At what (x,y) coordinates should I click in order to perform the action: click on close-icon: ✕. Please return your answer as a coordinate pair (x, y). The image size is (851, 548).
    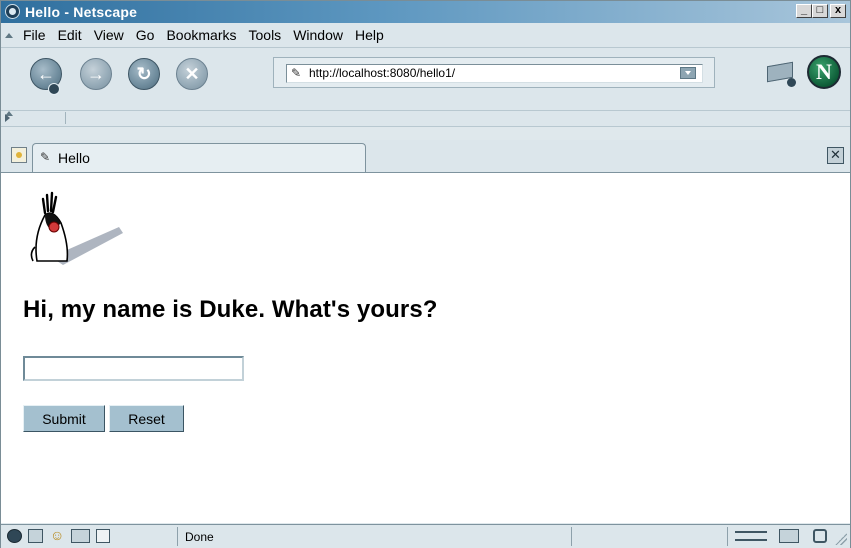
    Looking at the image, I should click on (835, 154).